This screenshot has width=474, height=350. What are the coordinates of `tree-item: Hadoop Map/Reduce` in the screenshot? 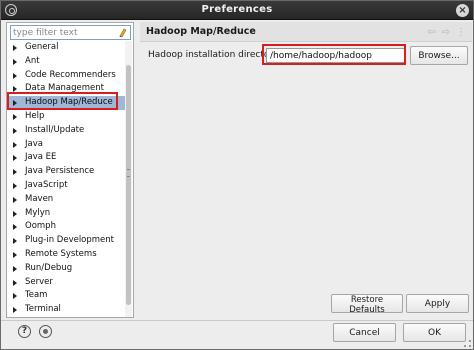 It's located at (66, 103).